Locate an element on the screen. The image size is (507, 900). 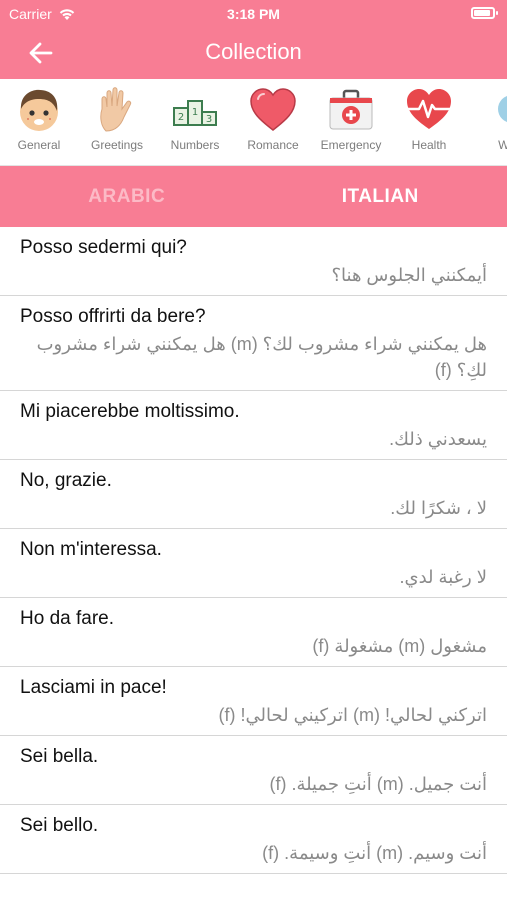
battery-level is located at coordinates (482, 13).